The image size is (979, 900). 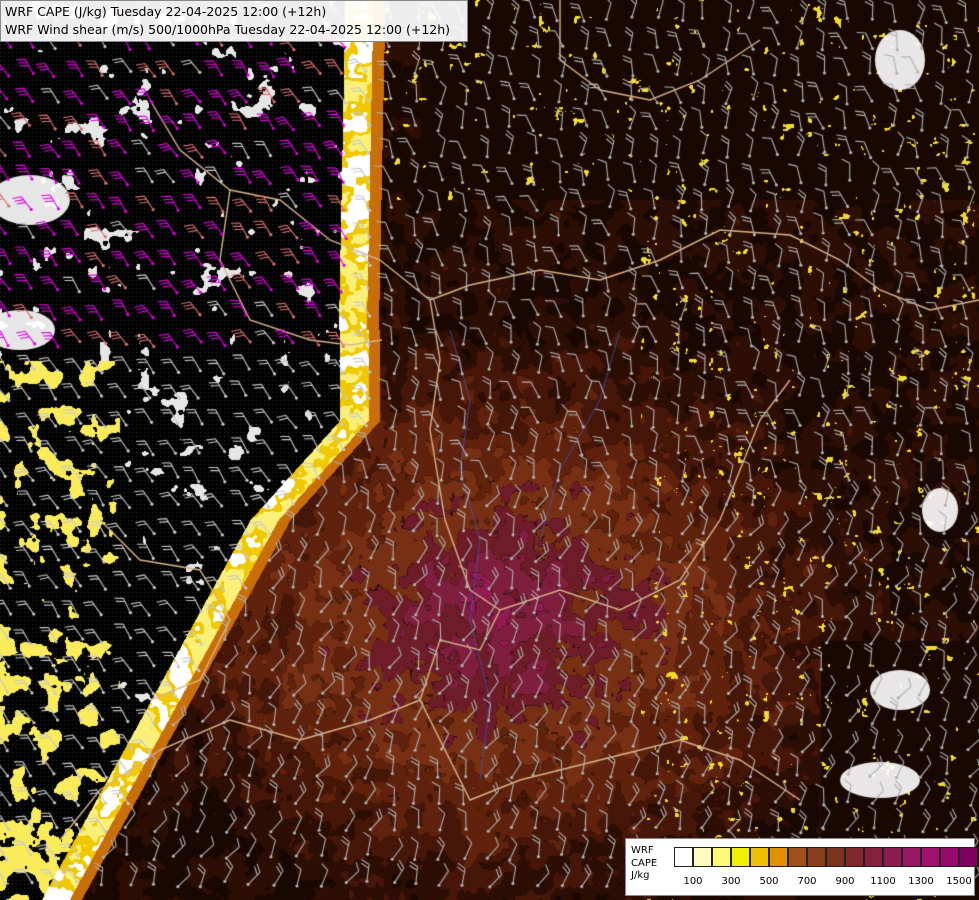 I want to click on legend-tick-label: 1500, so click(x=959, y=881).